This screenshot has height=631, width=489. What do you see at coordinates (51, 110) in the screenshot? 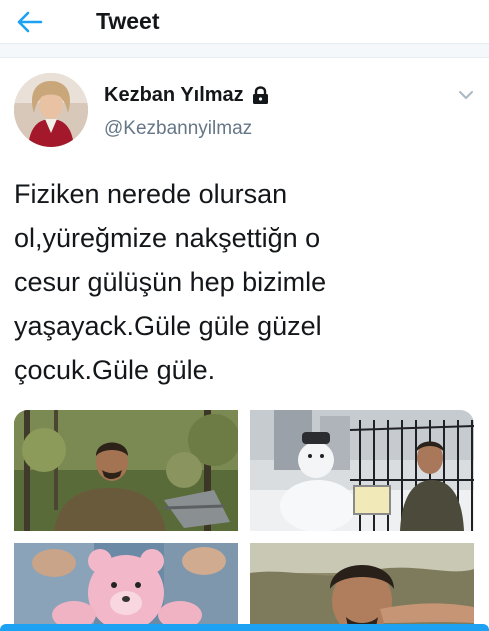
I see `avatar` at bounding box center [51, 110].